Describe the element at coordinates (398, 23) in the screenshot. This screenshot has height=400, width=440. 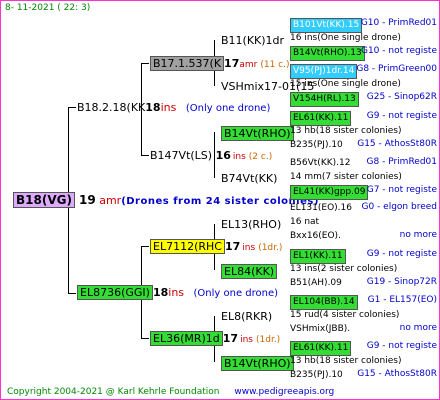
I see `l4-registration: G10 - PrimRed01` at that location.